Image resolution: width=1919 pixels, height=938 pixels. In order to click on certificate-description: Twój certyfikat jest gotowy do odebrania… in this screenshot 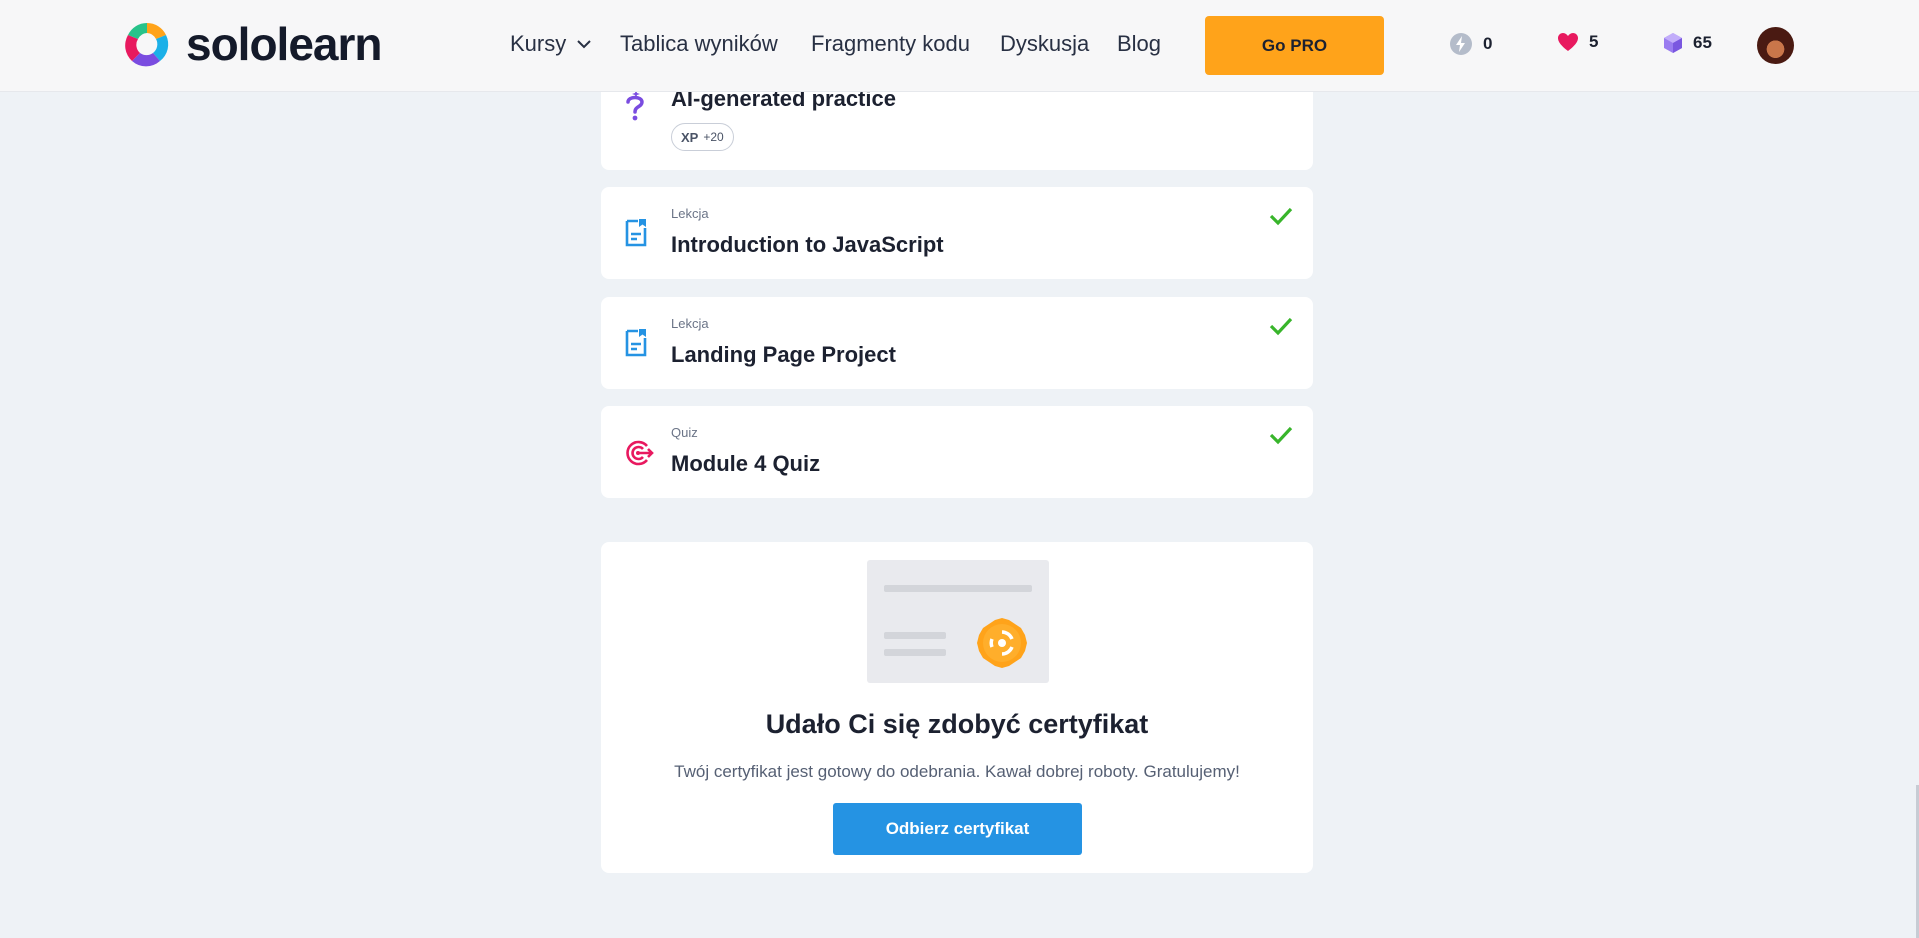, I will do `click(957, 771)`.